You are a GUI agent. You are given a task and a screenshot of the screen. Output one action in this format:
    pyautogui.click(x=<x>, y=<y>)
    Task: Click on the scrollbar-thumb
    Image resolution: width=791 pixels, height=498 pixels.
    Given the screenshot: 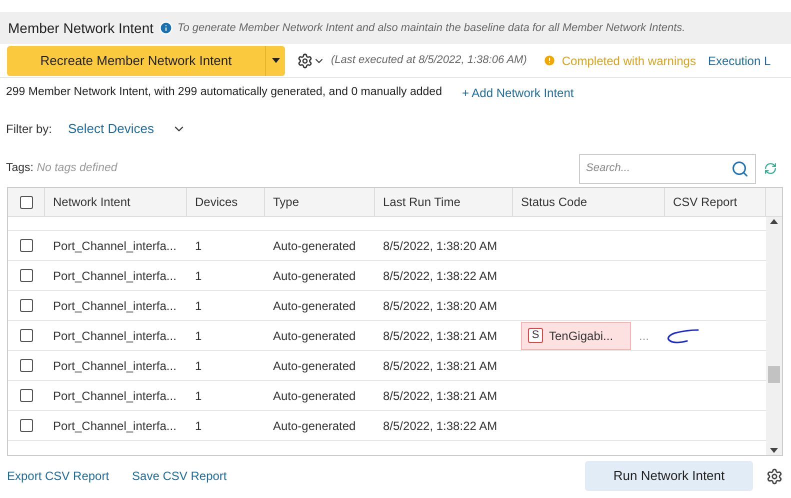 What is the action you would take?
    pyautogui.click(x=774, y=374)
    